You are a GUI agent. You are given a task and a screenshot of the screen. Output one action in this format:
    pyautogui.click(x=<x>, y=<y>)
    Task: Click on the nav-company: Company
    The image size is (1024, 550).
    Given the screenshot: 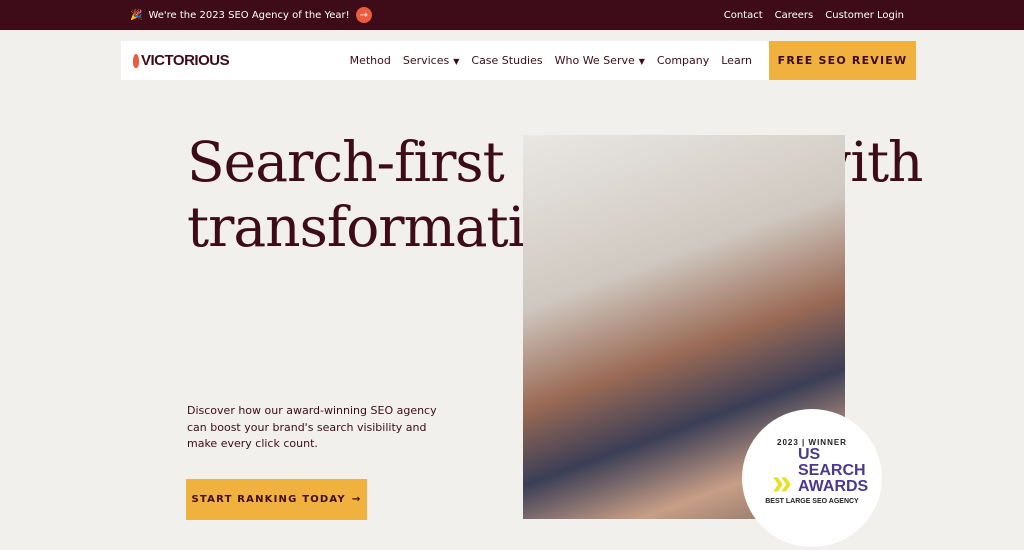 What is the action you would take?
    pyautogui.click(x=683, y=60)
    